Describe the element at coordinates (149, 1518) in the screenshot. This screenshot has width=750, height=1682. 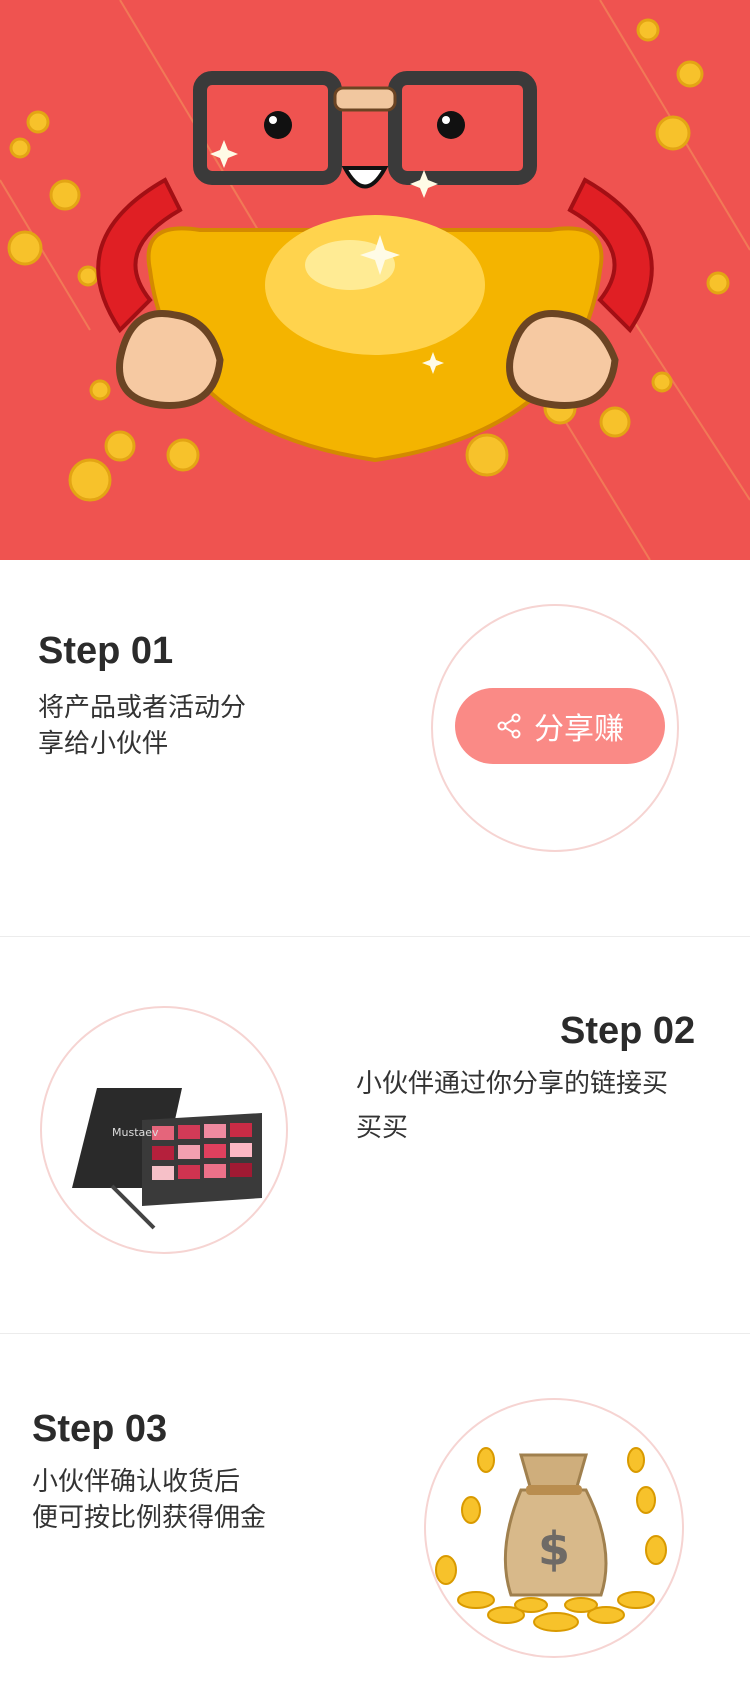
I see `step-3-desc-line2: 便可按比例获得佣金` at that location.